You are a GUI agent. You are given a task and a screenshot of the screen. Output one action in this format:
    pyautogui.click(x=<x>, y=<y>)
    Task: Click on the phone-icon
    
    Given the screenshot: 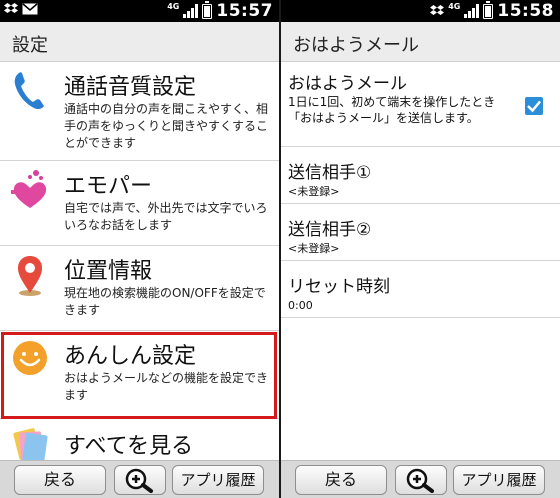 What is the action you would take?
    pyautogui.click(x=29, y=91)
    